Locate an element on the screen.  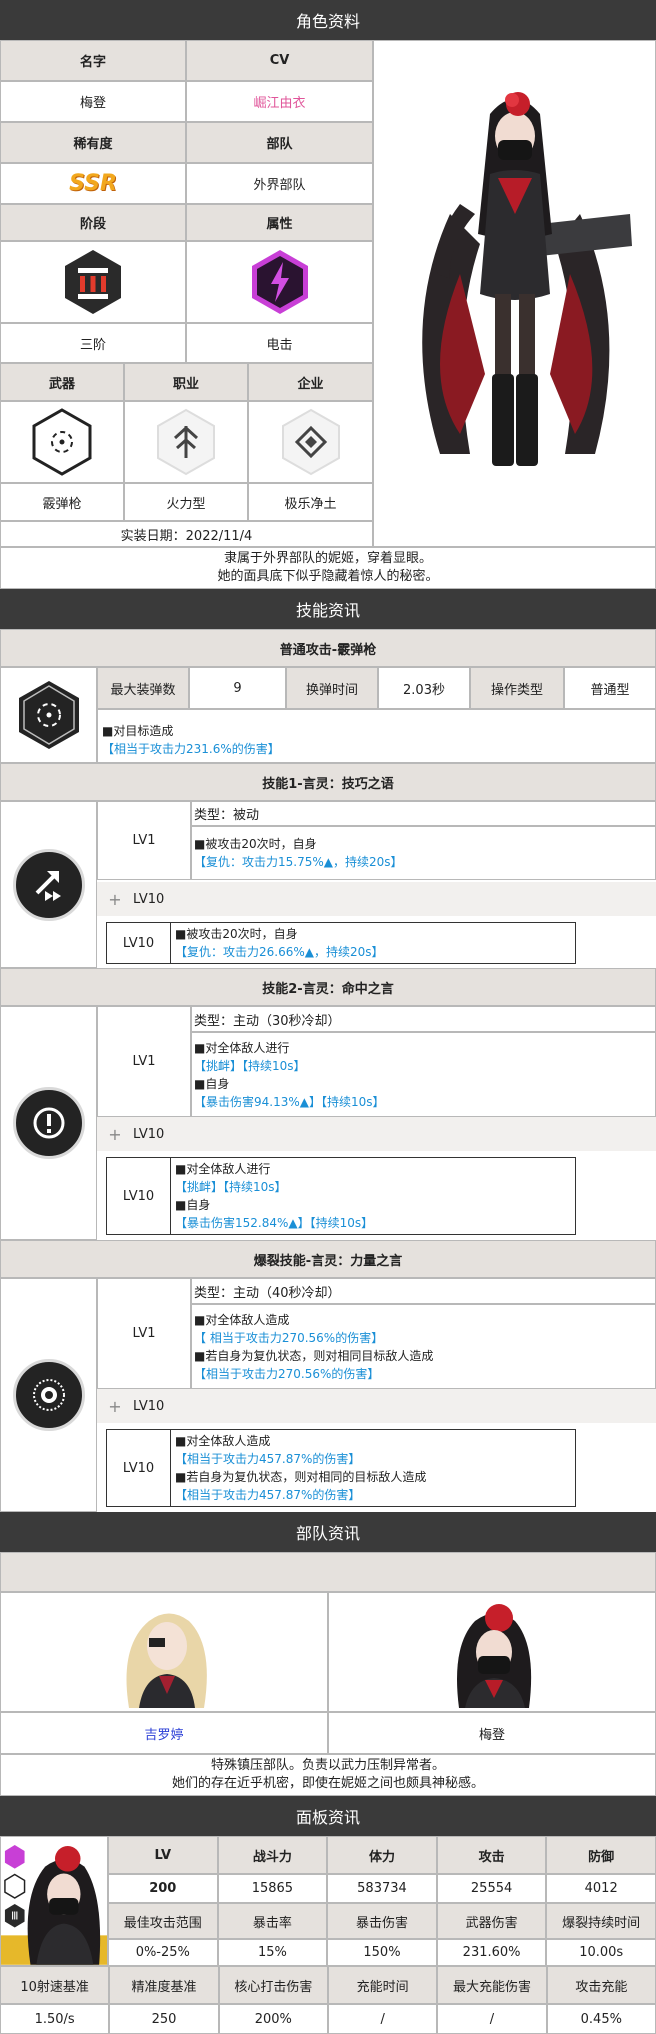
skill2-icon is located at coordinates (48, 1123).